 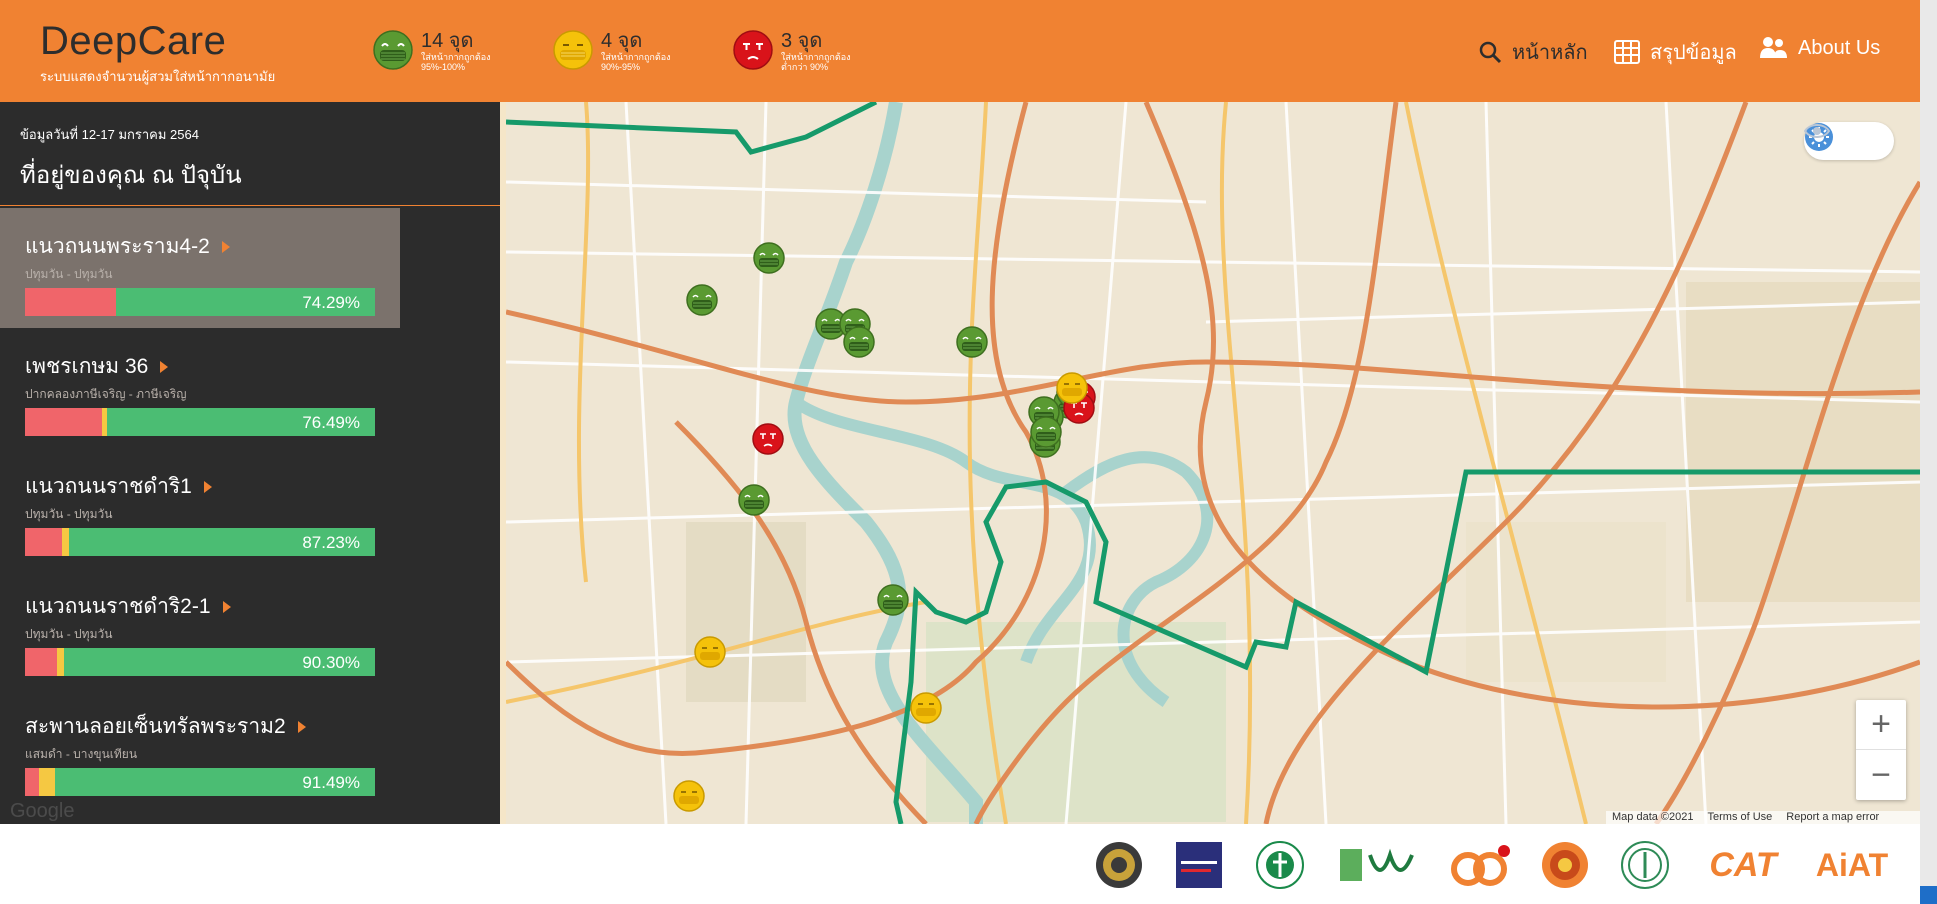 I want to click on nav-about-label: About Us, so click(x=1839, y=47).